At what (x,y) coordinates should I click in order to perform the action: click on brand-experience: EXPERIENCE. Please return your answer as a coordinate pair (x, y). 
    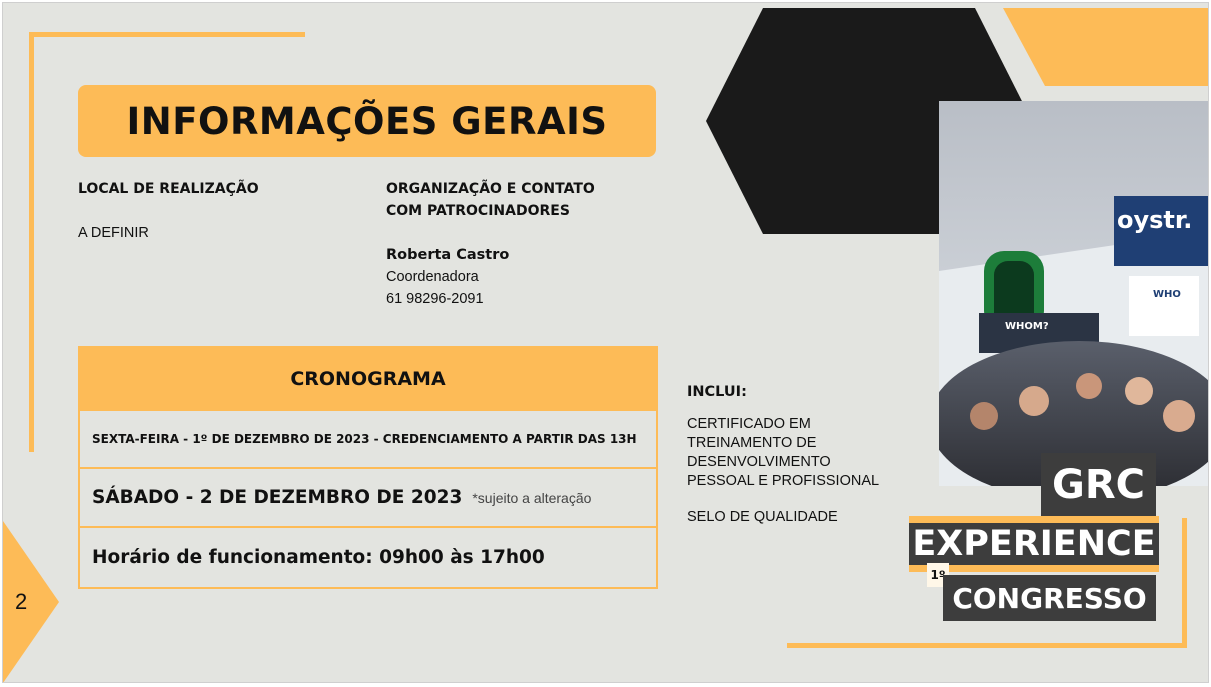
    Looking at the image, I should click on (1034, 544).